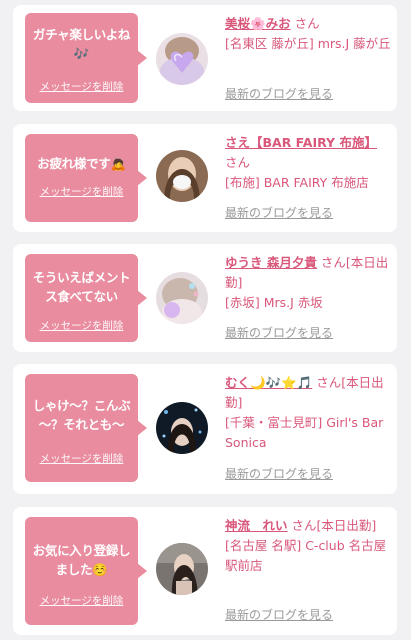 This screenshot has width=411, height=640. What do you see at coordinates (309, 163) in the screenshot?
I see `cast-info: さえ【BAR FAIRY 布施】 さん [布施] BAR FAIRY 布施店` at bounding box center [309, 163].